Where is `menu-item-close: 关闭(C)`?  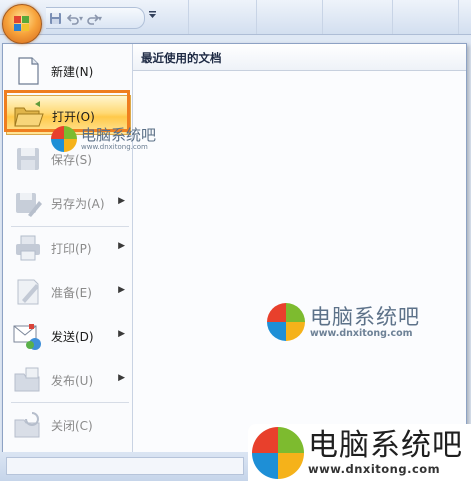
menu-item-close: 关闭(C) is located at coordinates (68, 425).